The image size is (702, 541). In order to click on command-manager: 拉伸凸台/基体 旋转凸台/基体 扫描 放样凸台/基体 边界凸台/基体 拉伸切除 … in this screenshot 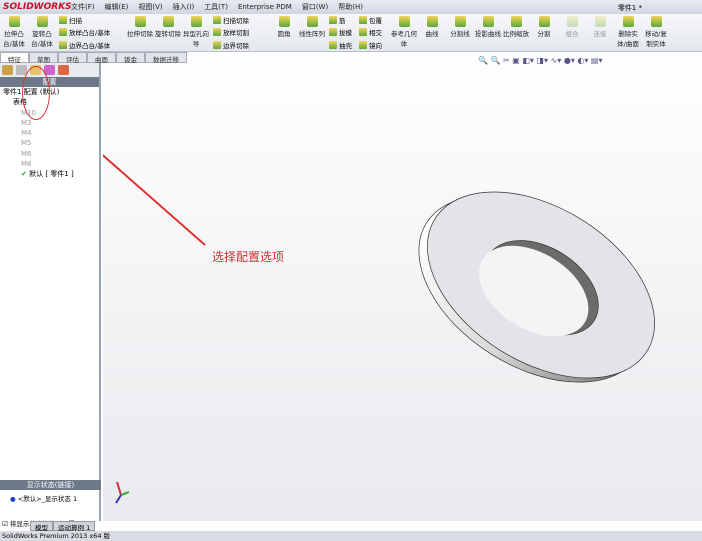, I will do `click(351, 33)`.